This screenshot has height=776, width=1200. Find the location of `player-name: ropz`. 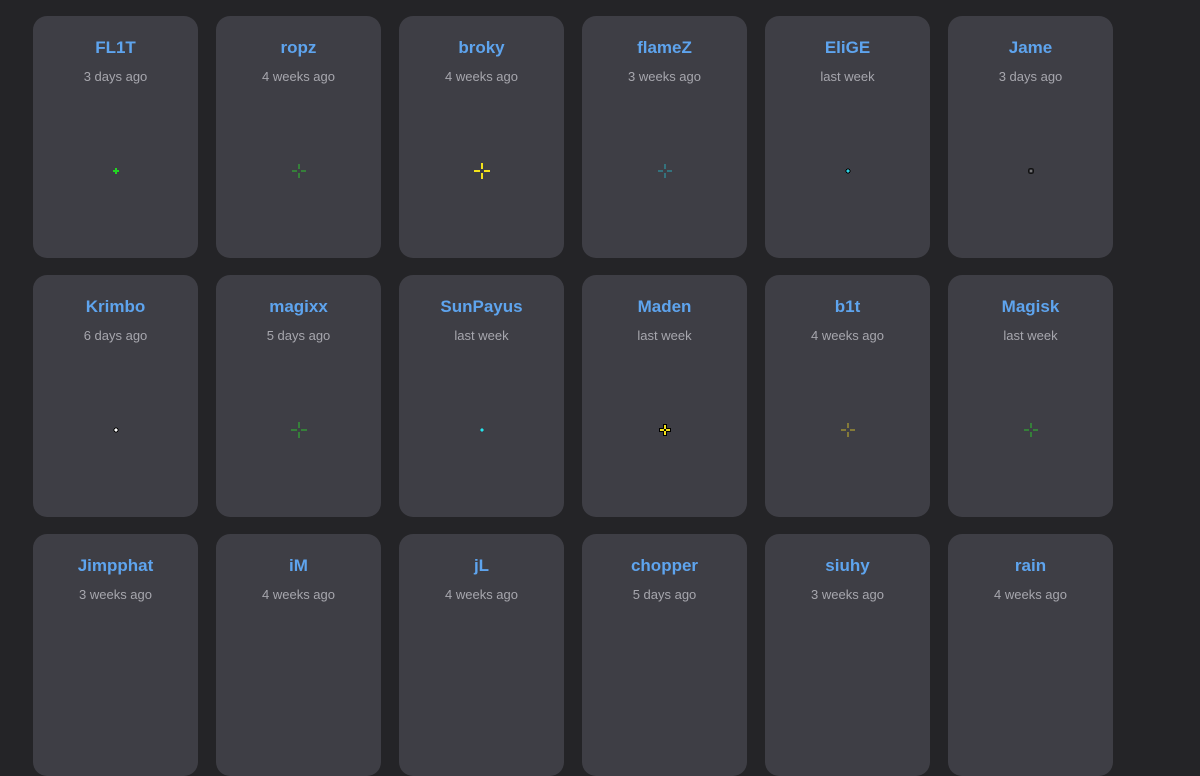

player-name: ropz is located at coordinates (298, 47).